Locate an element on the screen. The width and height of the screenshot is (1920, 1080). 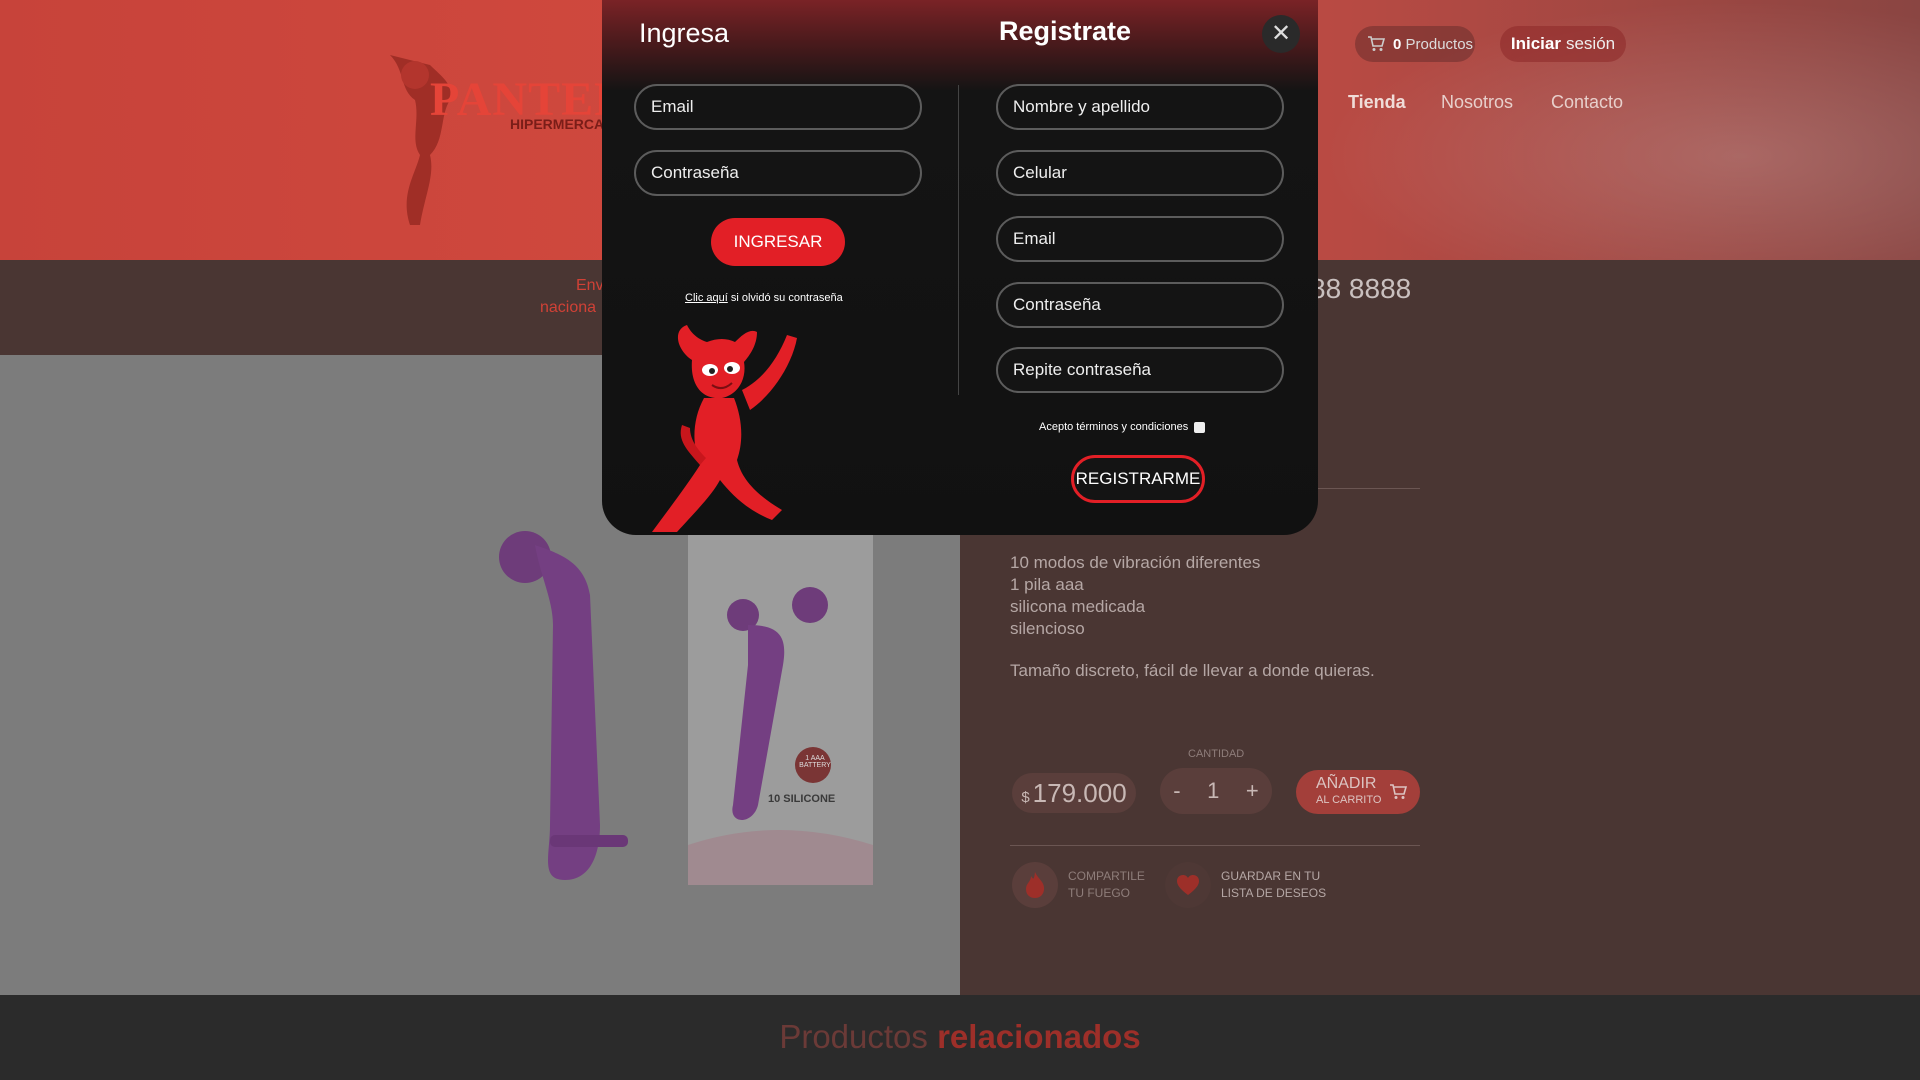
shipping-line-1: Env is located at coordinates (590, 285).